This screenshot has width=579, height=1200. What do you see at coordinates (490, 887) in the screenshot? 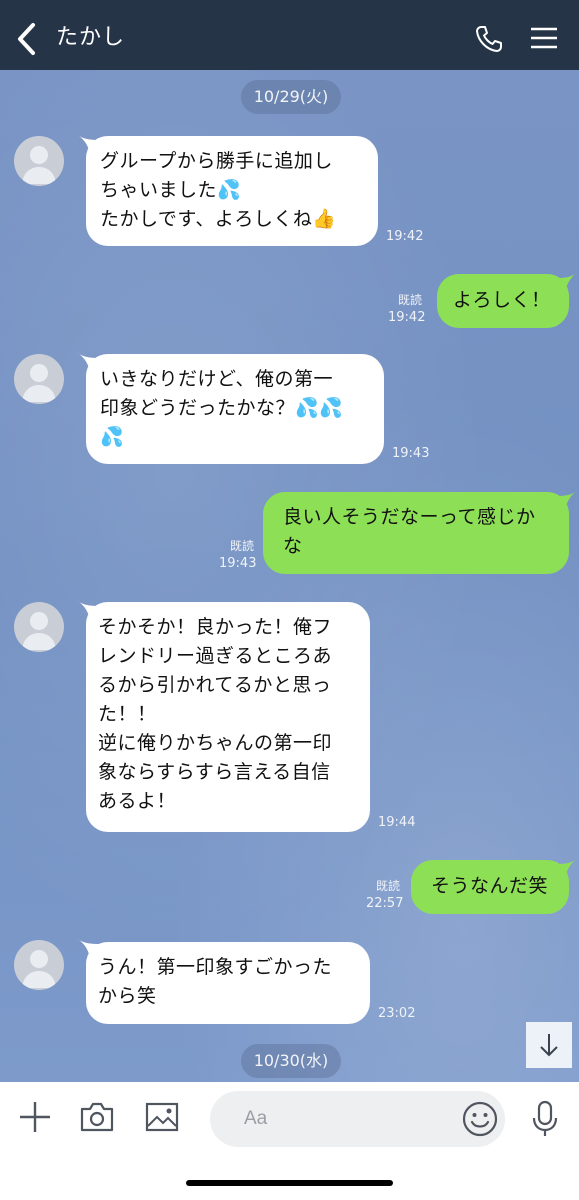
I see `message-bubble: そうなんだ笑` at bounding box center [490, 887].